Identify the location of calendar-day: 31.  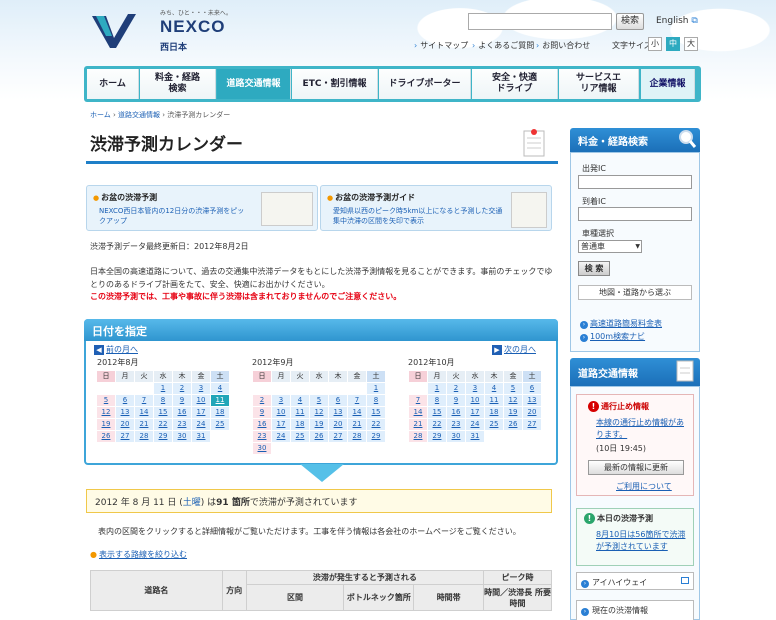
(201, 436).